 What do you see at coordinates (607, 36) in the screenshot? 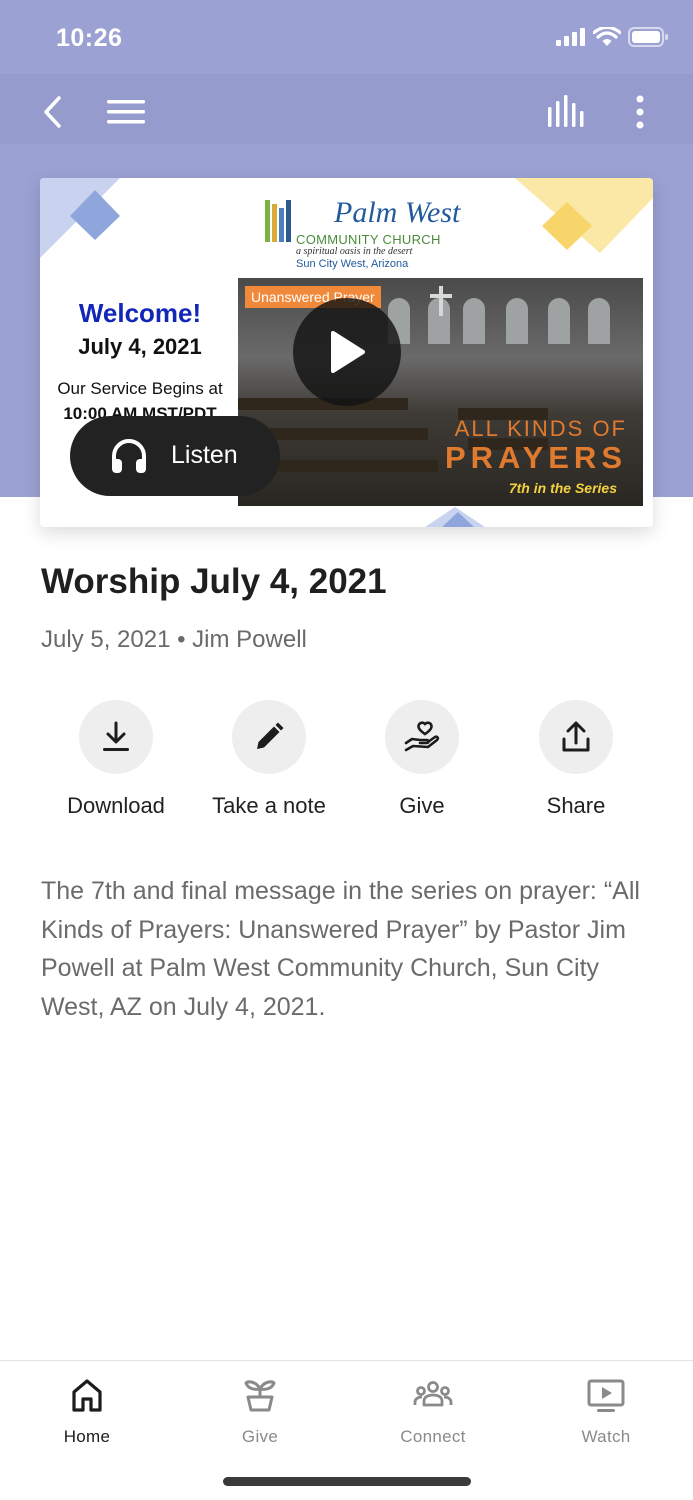
I see `wifi-icon` at bounding box center [607, 36].